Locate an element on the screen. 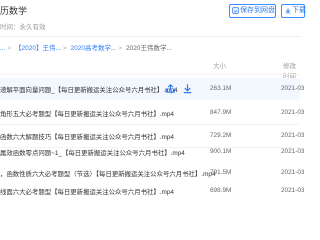 The image size is (320, 240). file-name: 递解平面向量问题_【每日更新搬运关注公众号六月书社】.mp4 is located at coordinates (89, 89).